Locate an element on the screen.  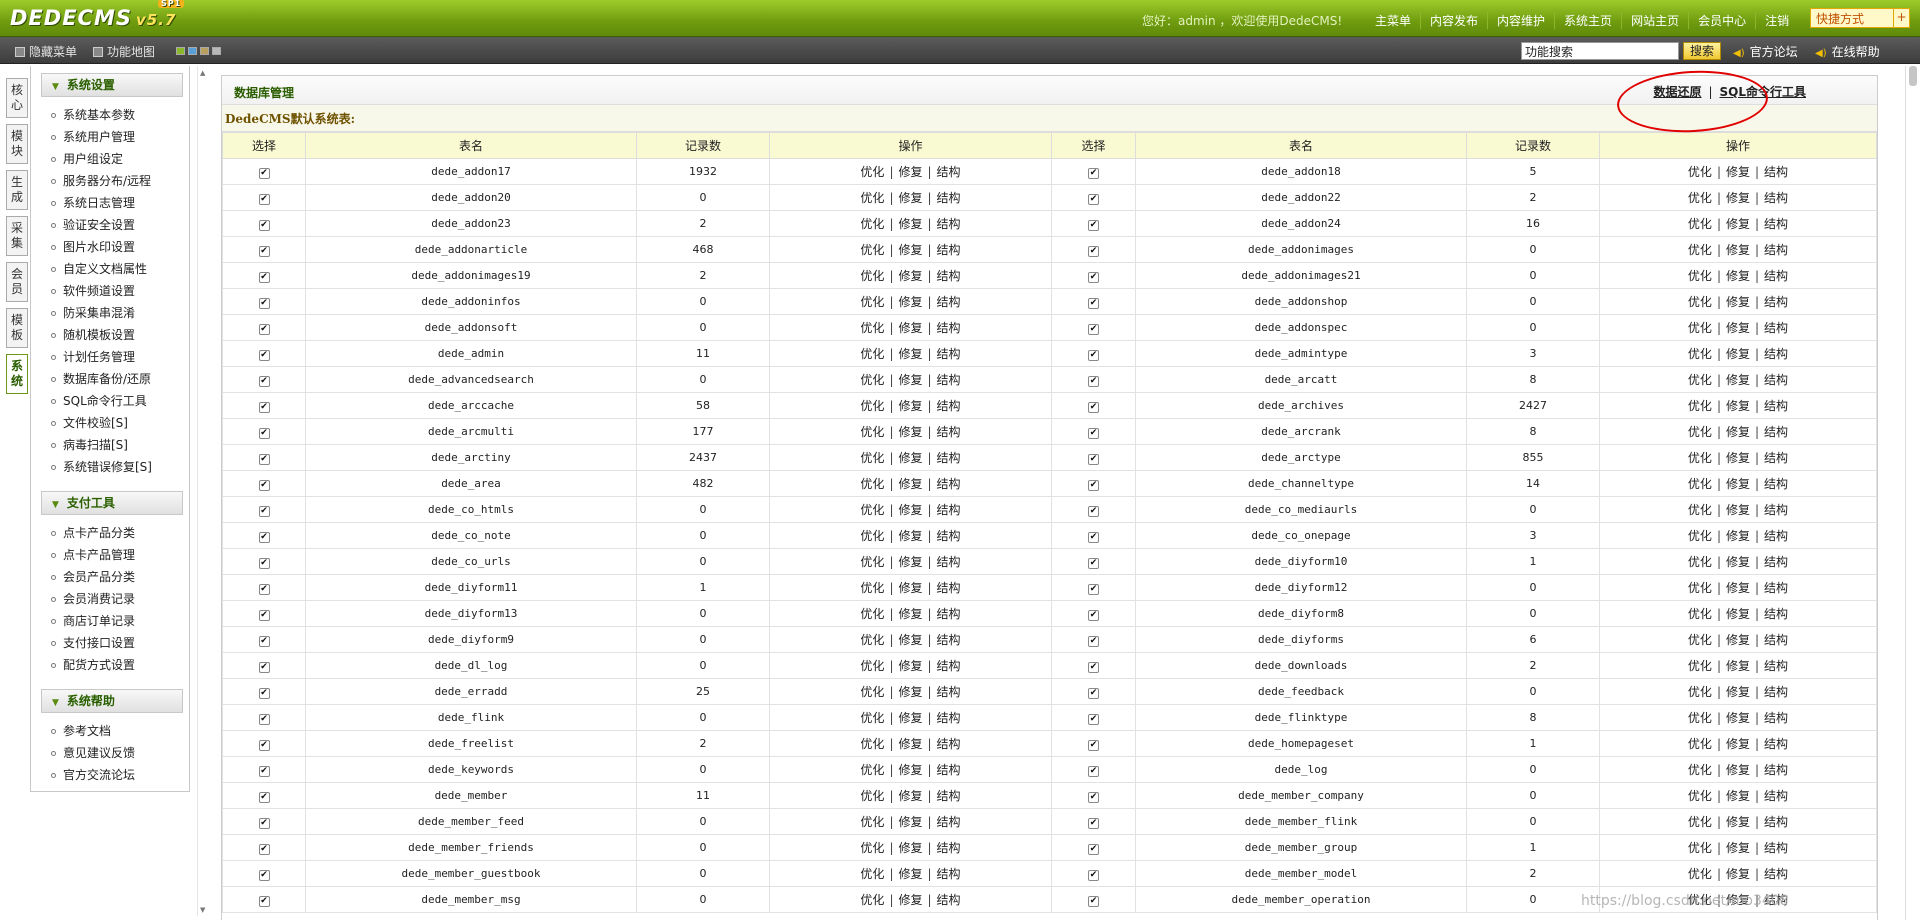
module-tab: 生成 is located at coordinates (17, 190).